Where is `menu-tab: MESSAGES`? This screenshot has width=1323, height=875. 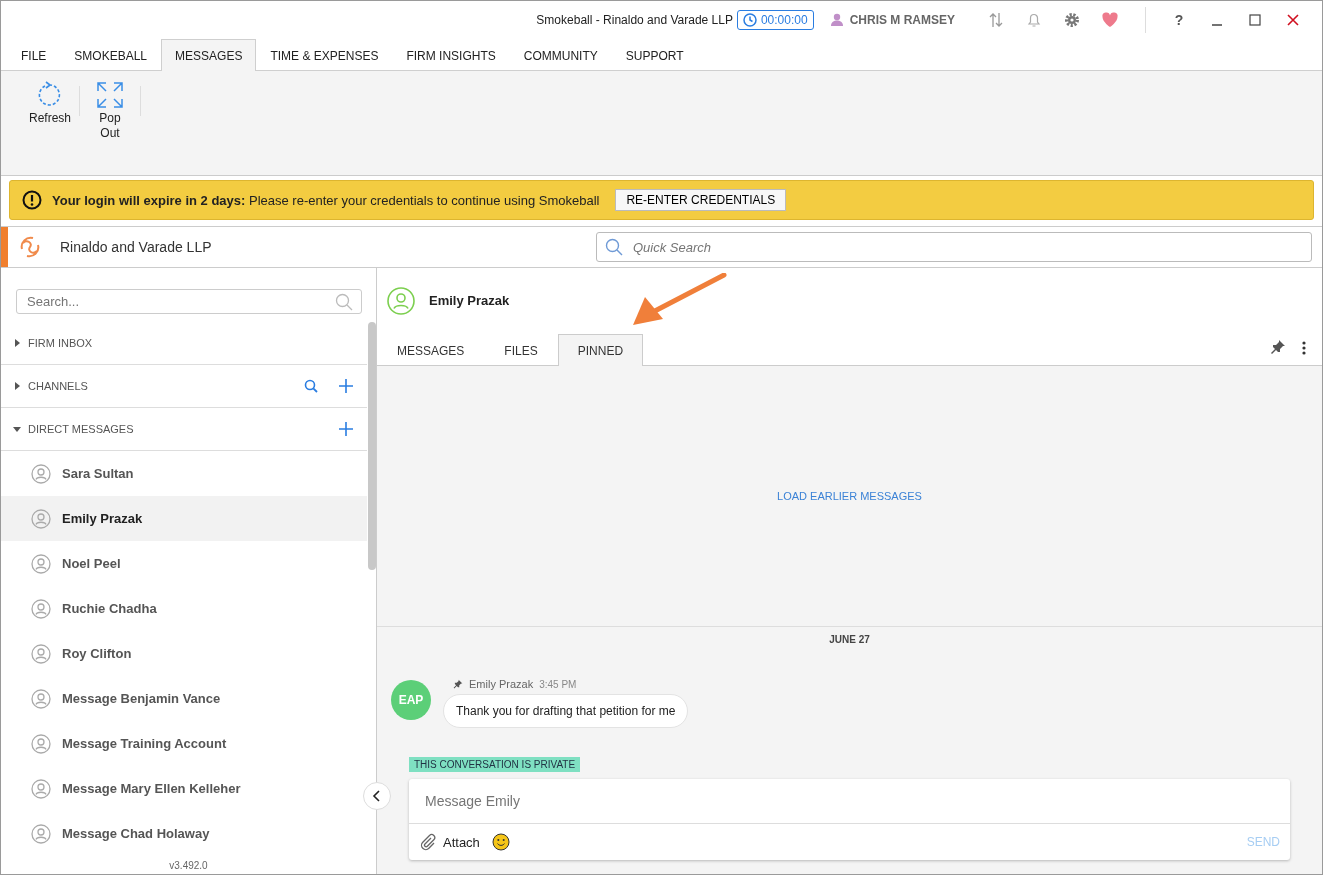
menu-tab: MESSAGES is located at coordinates (209, 55).